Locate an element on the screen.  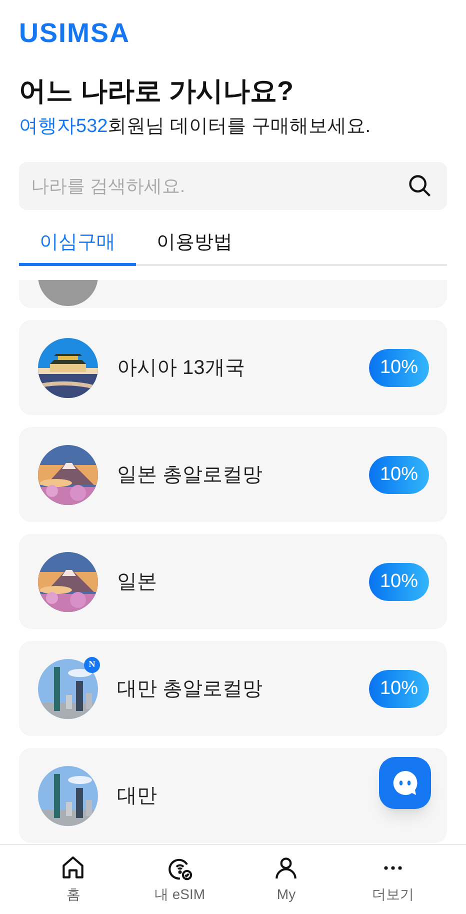
product-name: 일본 총알로컬망 is located at coordinates (190, 475).